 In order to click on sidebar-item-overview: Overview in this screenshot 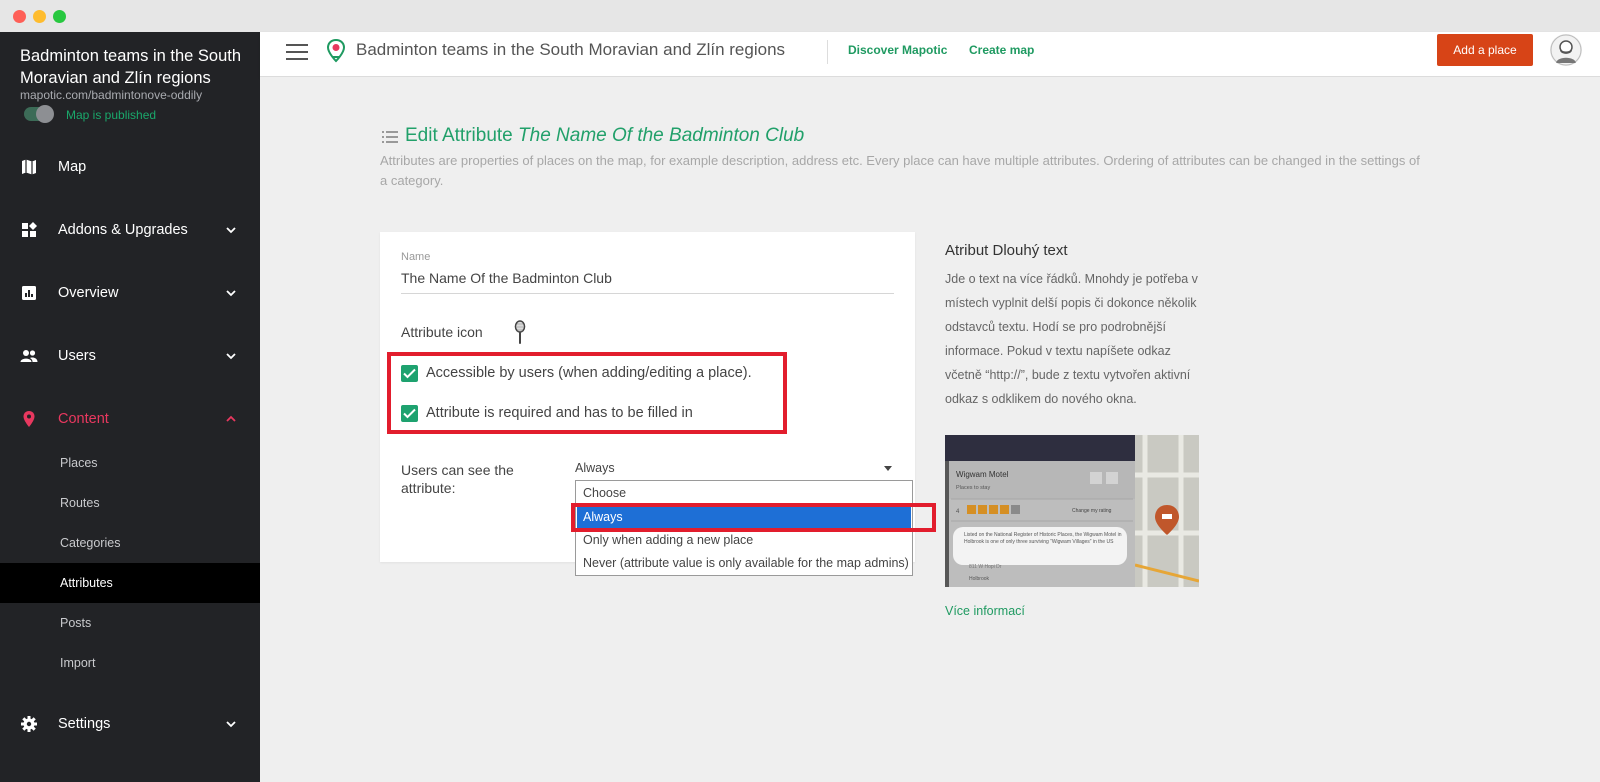, I will do `click(130, 293)`.